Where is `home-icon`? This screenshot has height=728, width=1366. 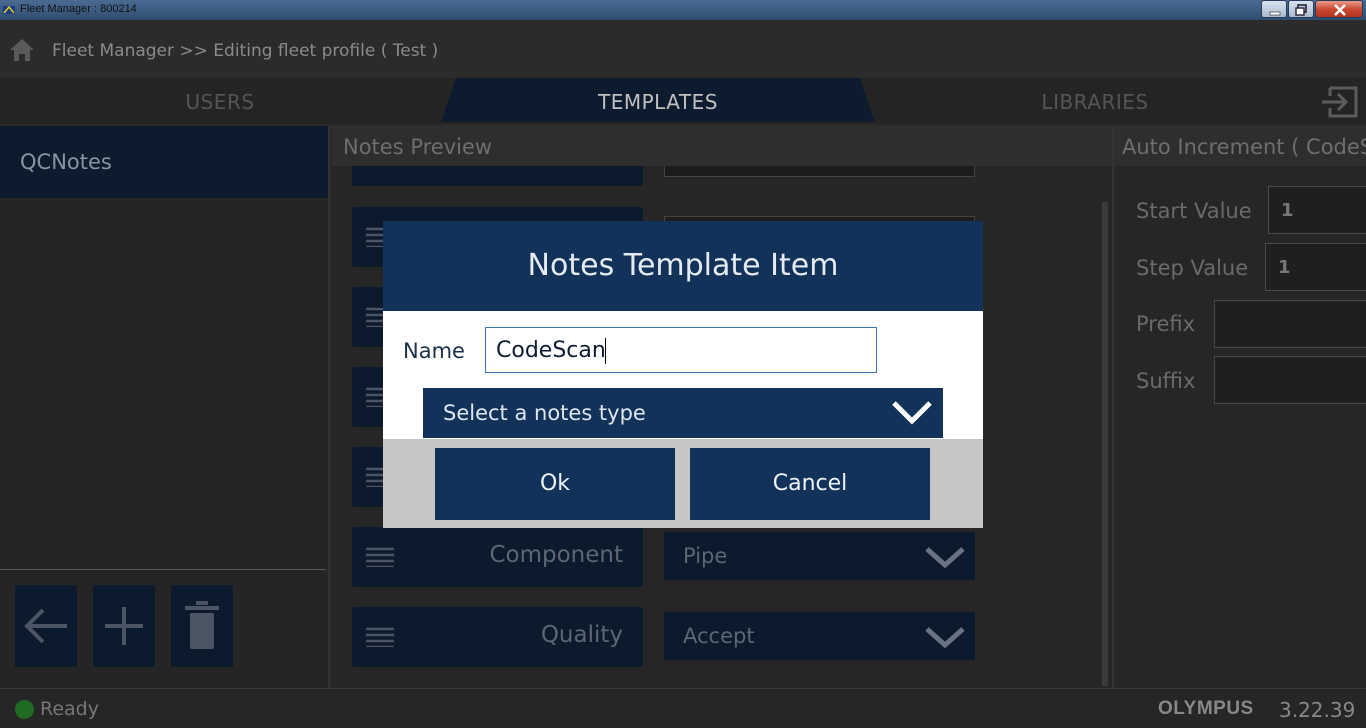 home-icon is located at coordinates (22, 50).